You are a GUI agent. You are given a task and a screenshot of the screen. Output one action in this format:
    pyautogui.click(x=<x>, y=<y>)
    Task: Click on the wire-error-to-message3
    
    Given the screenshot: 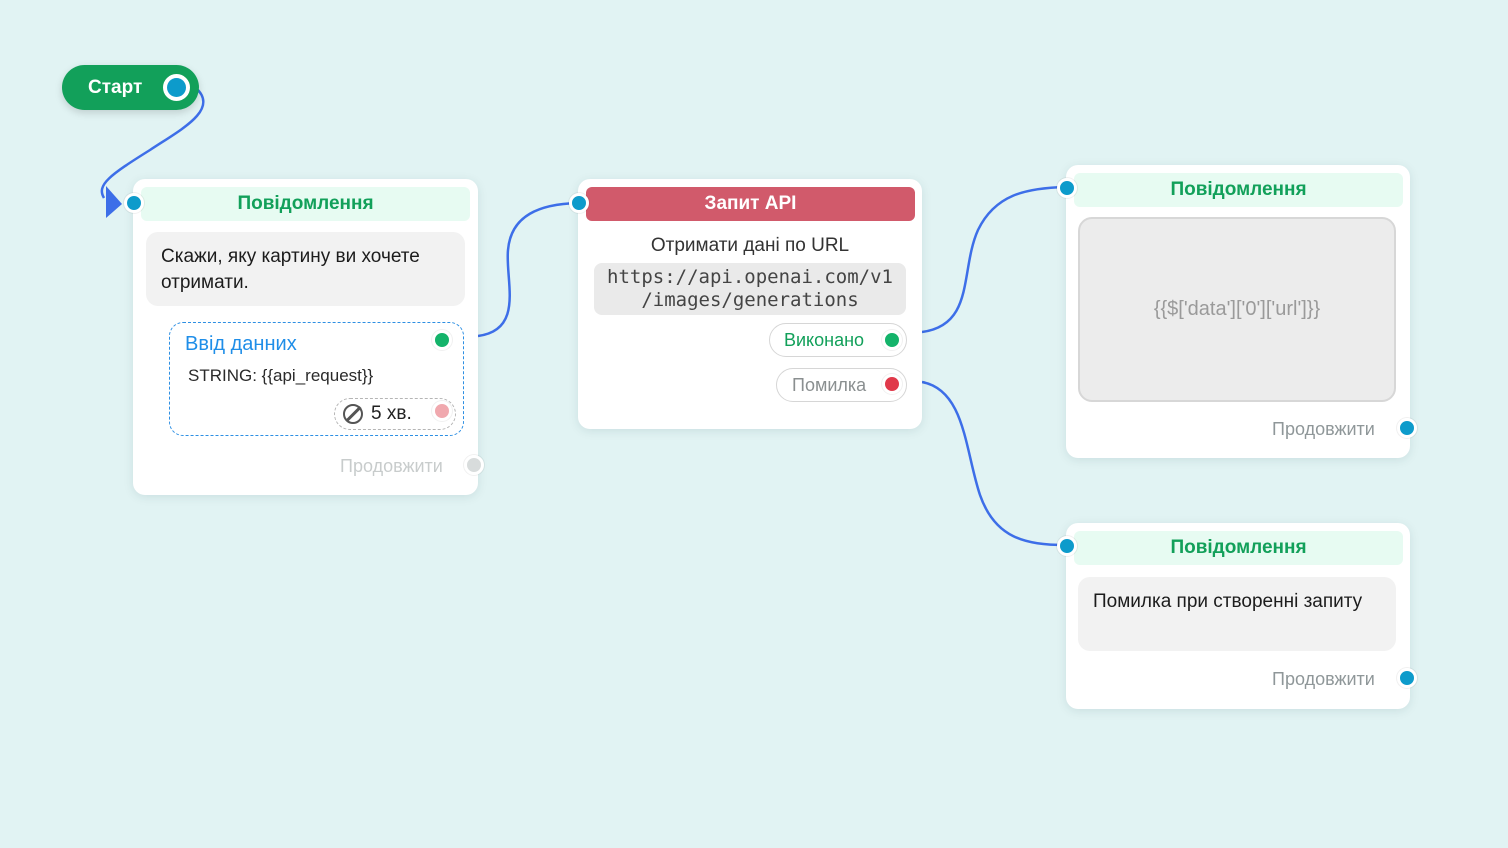 What is the action you would take?
    pyautogui.click(x=994, y=463)
    